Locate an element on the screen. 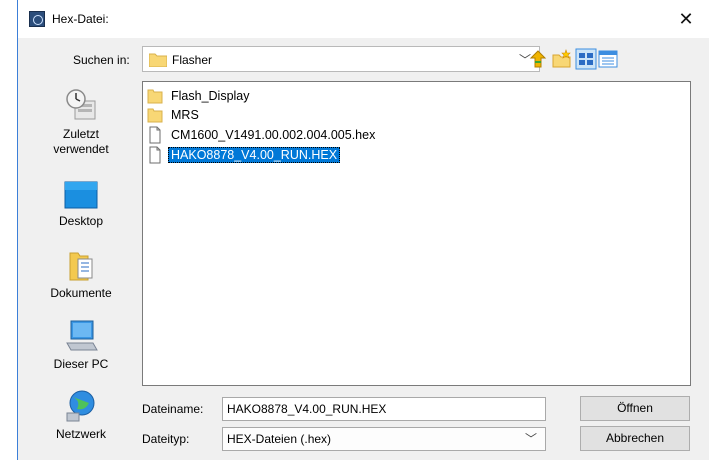 This screenshot has width=709, height=460. view-menu-icon is located at coordinates (586, 59).